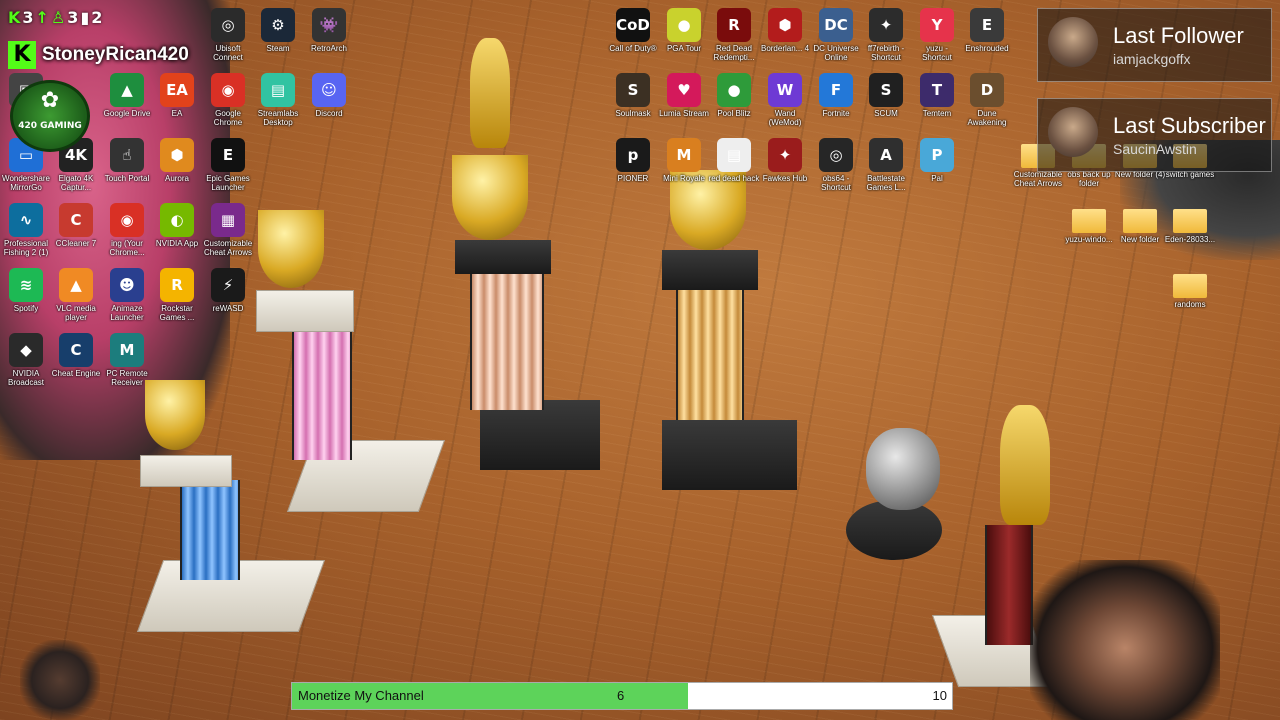  I want to click on avatar, so click(1073, 42).